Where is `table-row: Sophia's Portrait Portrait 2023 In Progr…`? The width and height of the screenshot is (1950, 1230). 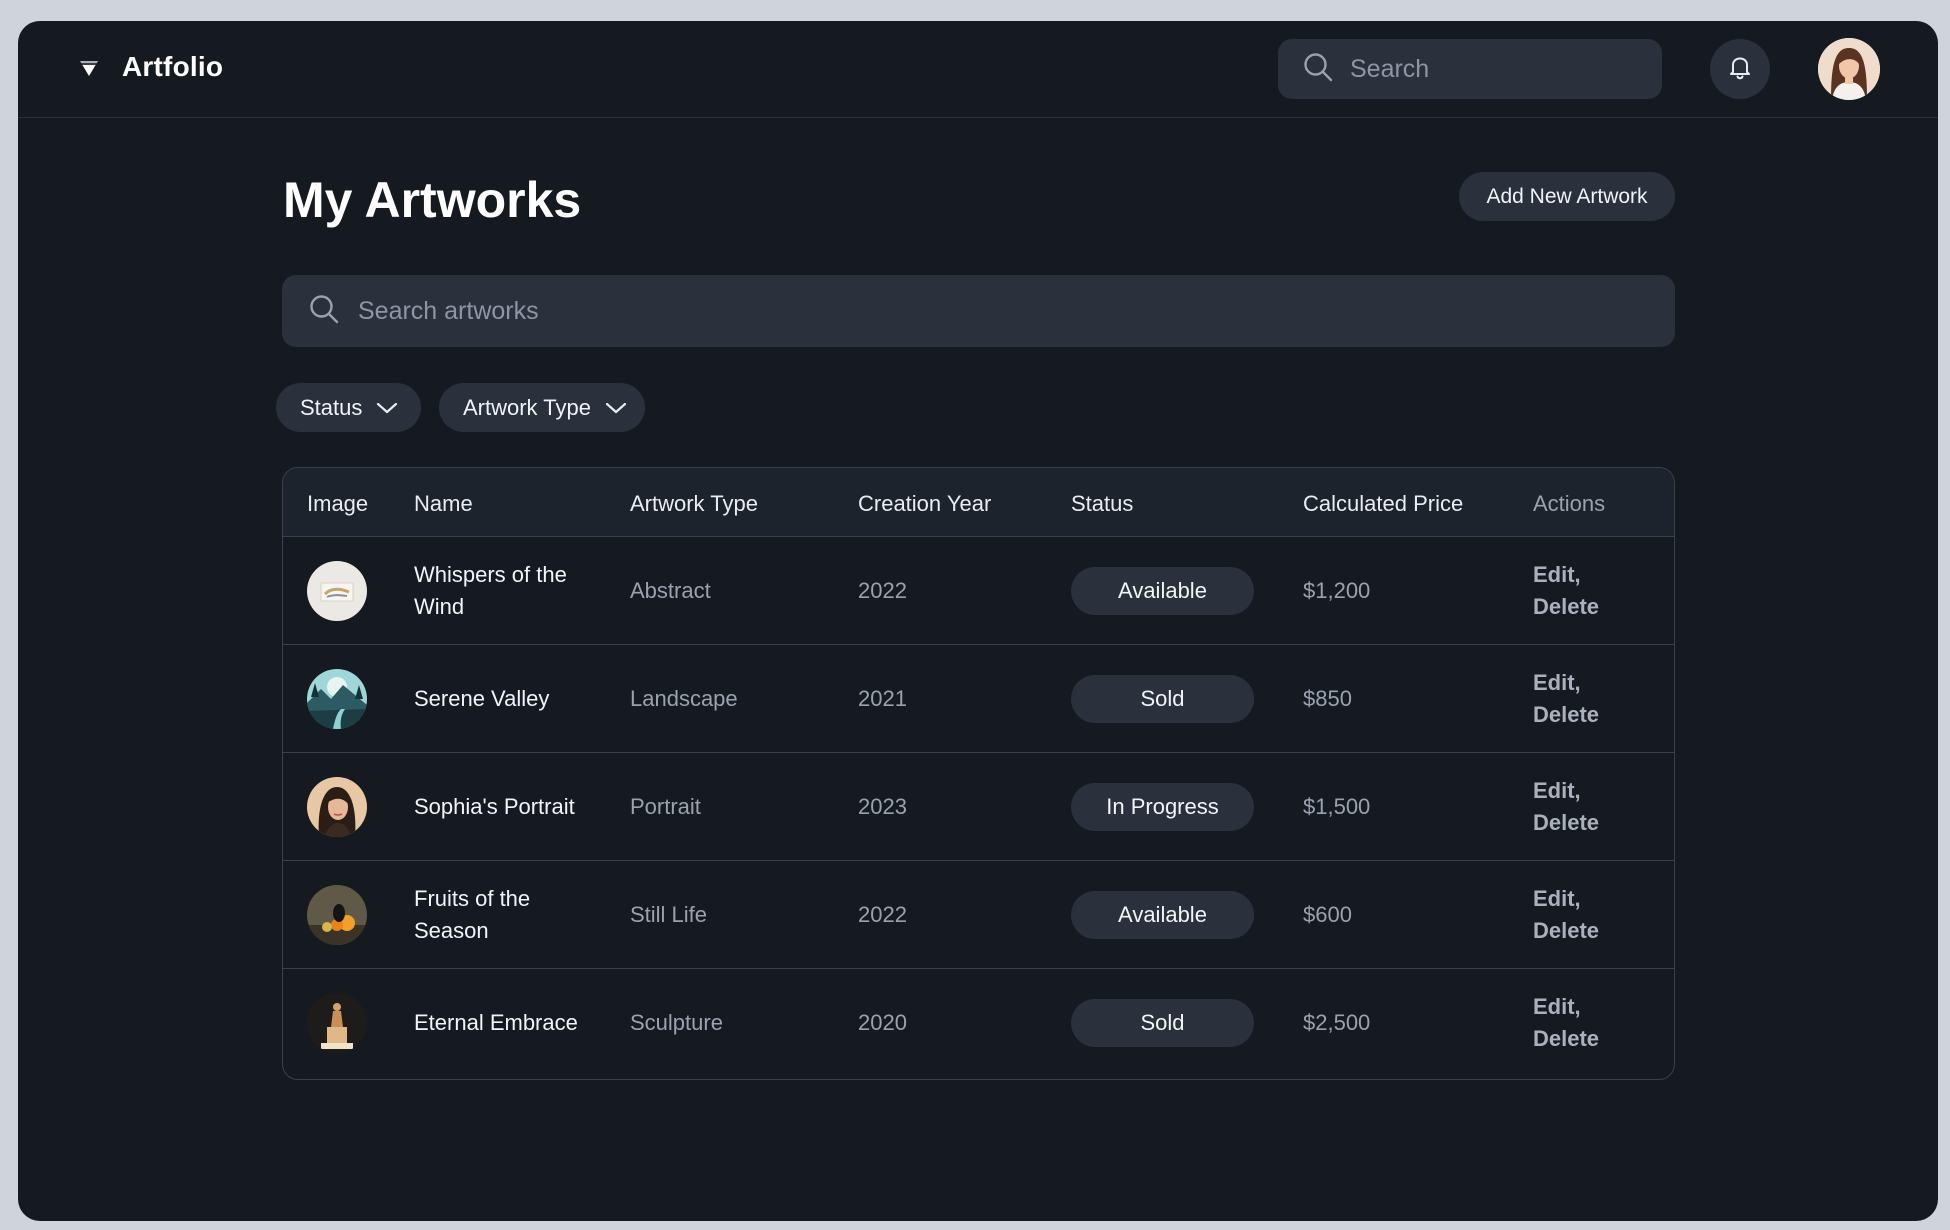
table-row: Sophia's Portrait Portrait 2023 In Progr… is located at coordinates (978, 807).